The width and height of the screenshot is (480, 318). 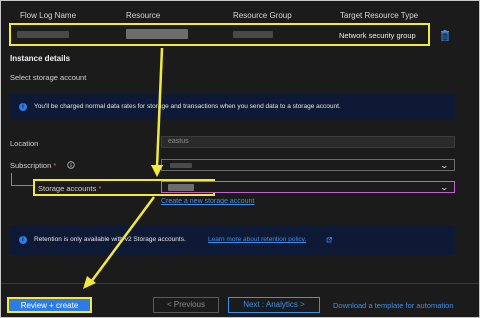 What do you see at coordinates (157, 171) in the screenshot?
I see `arrowhead-icon` at bounding box center [157, 171].